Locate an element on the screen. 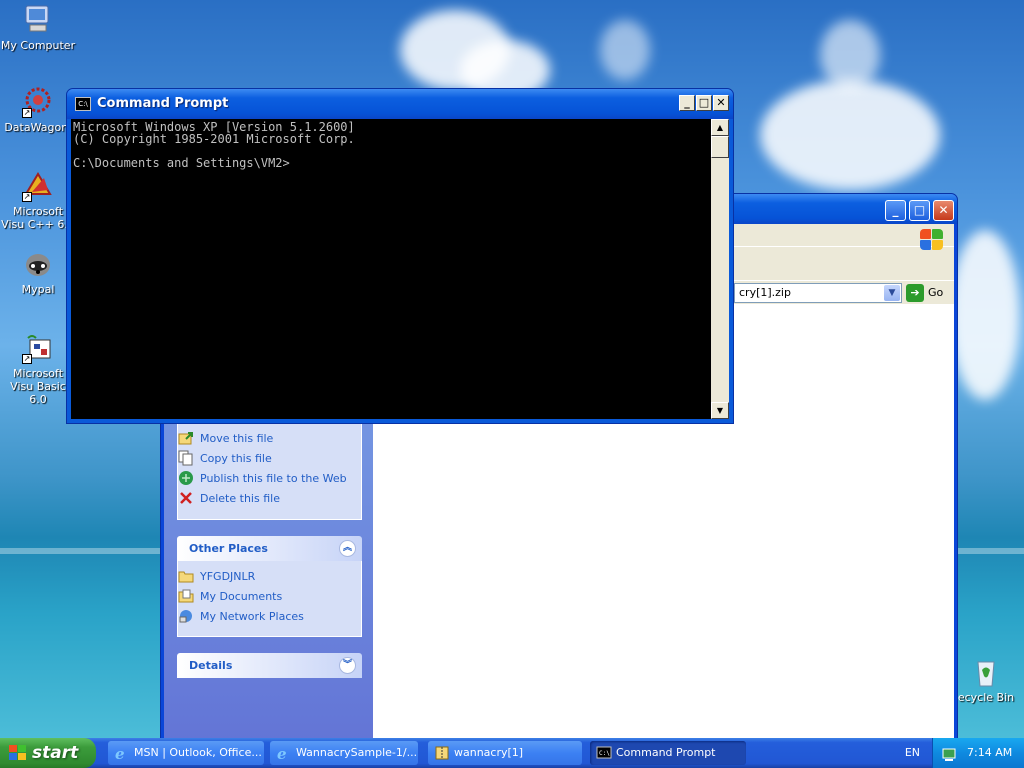 This screenshot has height=768, width=1024. visual-cpp-icon: ↗ is located at coordinates (38, 186).